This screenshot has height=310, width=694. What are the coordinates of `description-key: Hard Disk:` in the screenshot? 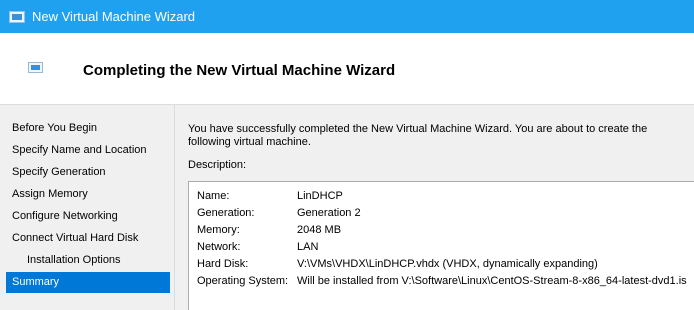 It's located at (223, 264).